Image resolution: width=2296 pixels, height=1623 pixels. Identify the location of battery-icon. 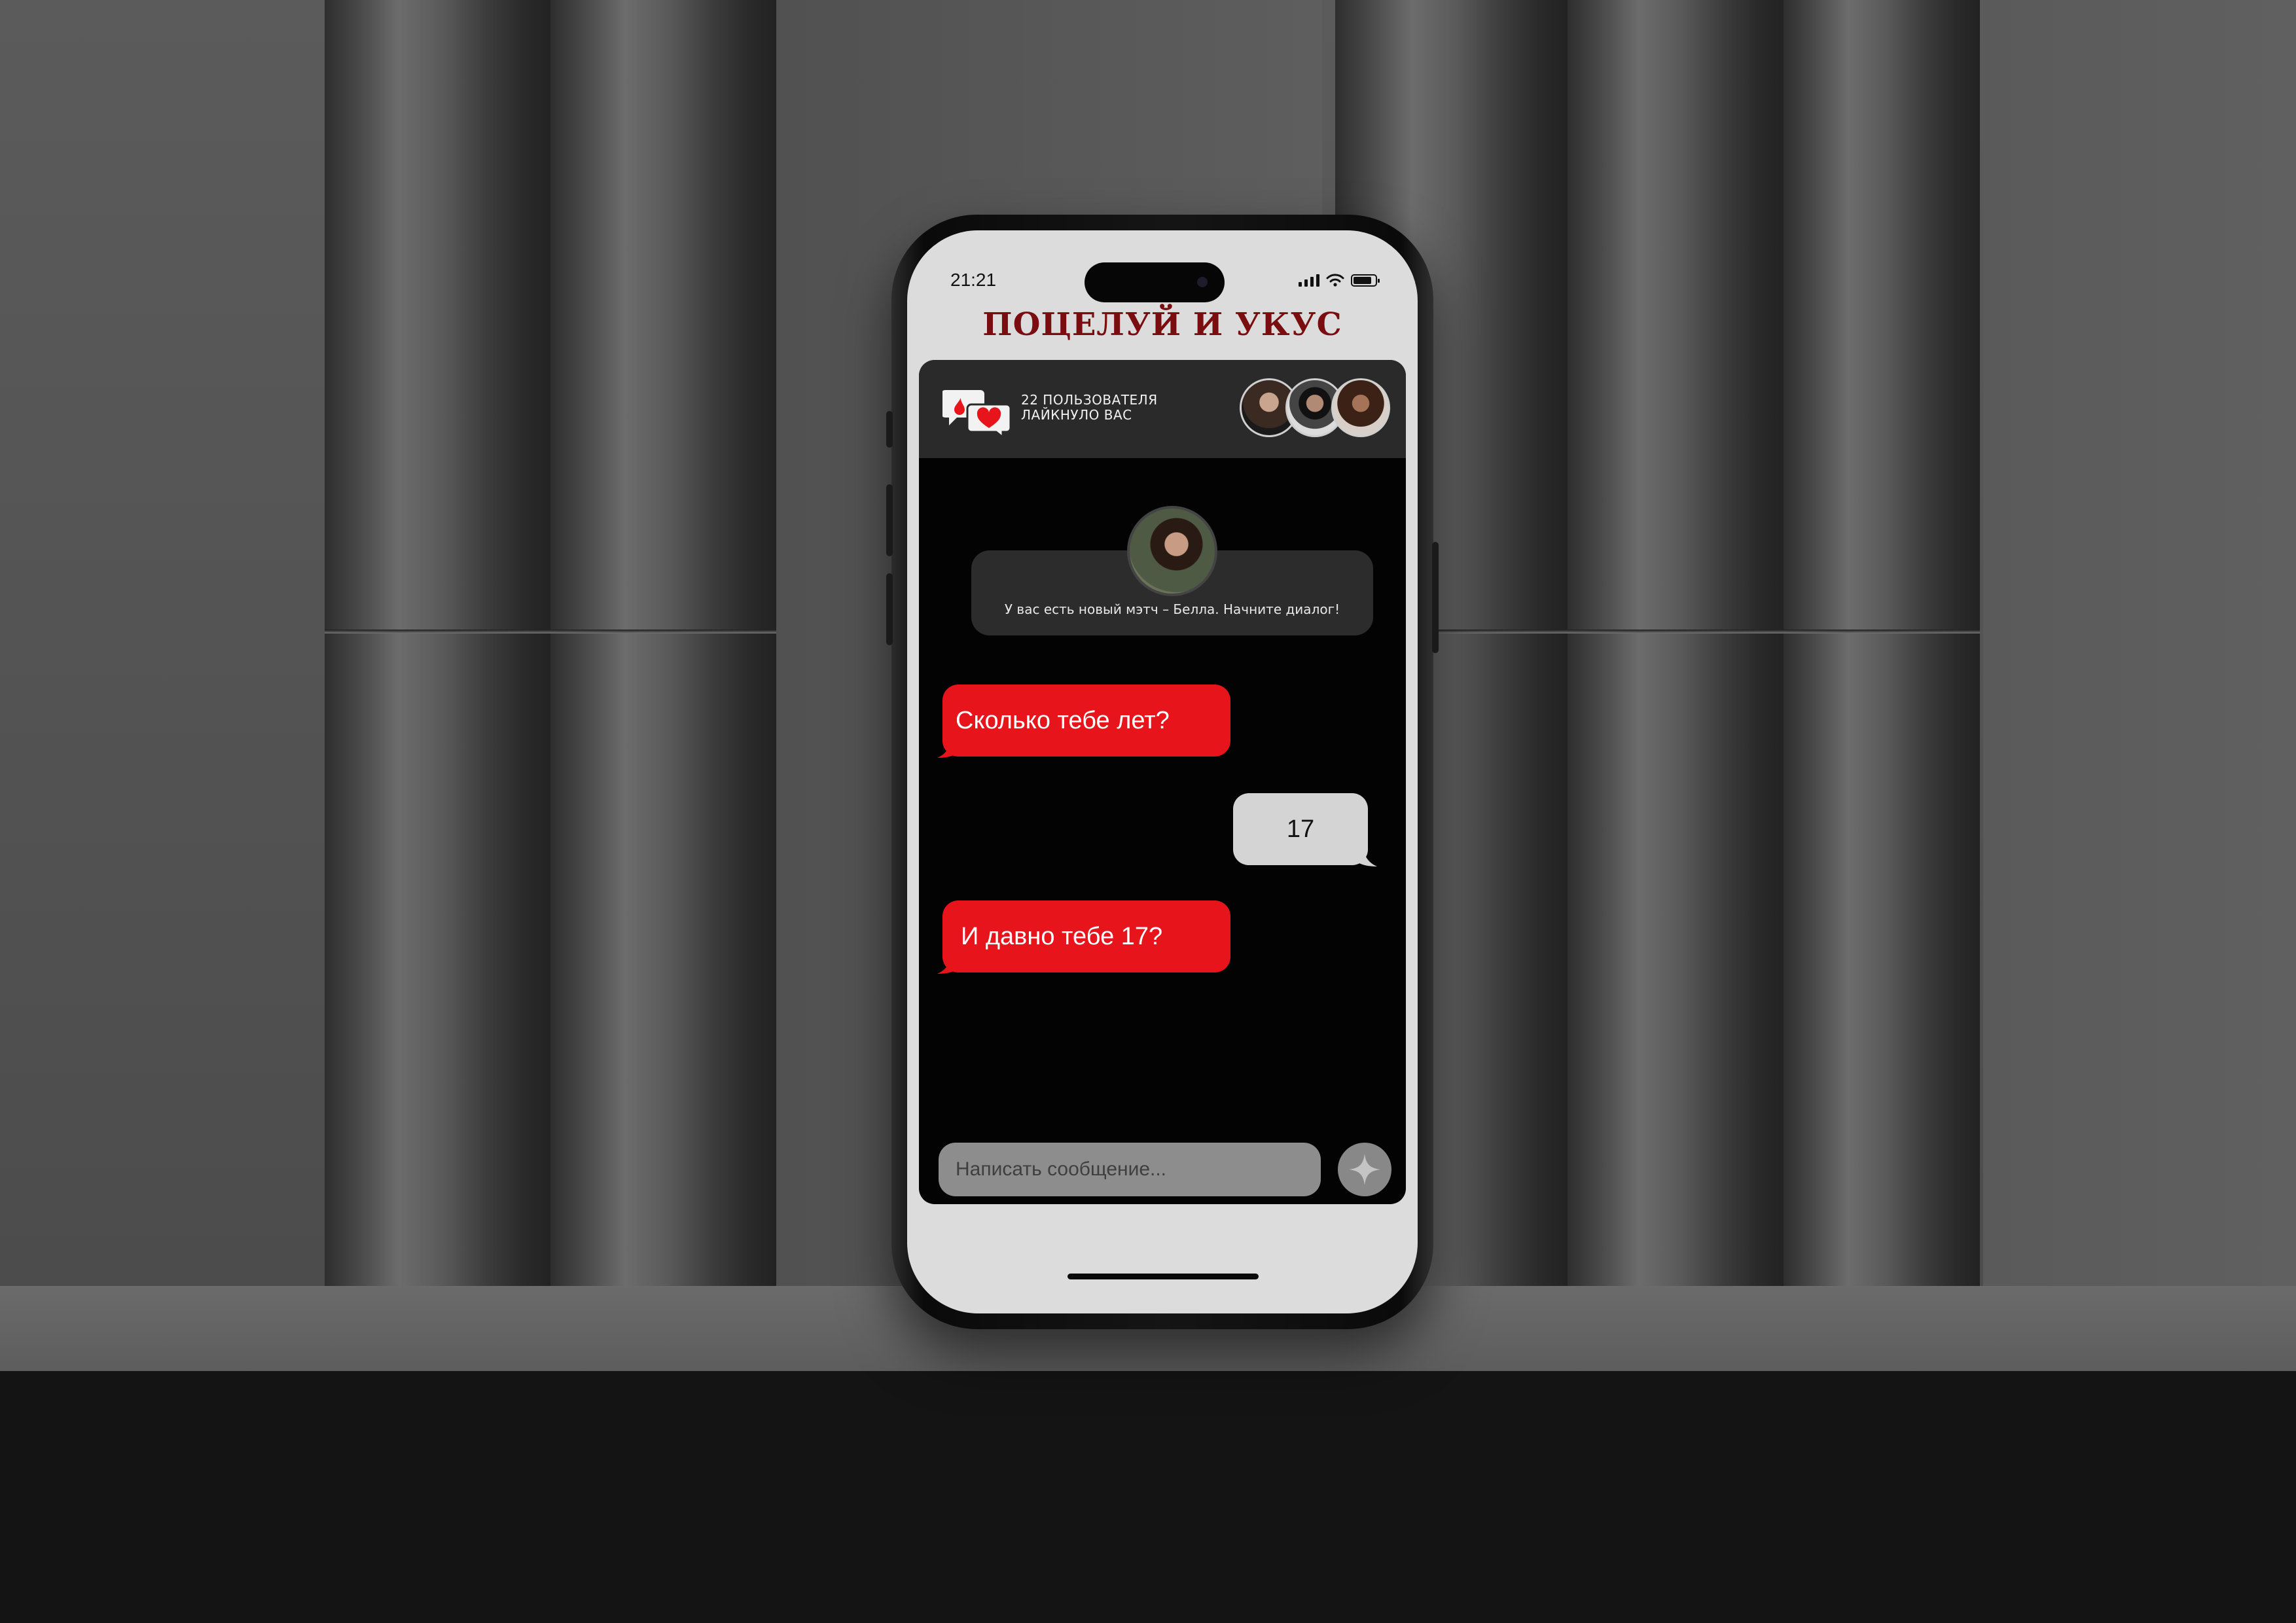
(1365, 280).